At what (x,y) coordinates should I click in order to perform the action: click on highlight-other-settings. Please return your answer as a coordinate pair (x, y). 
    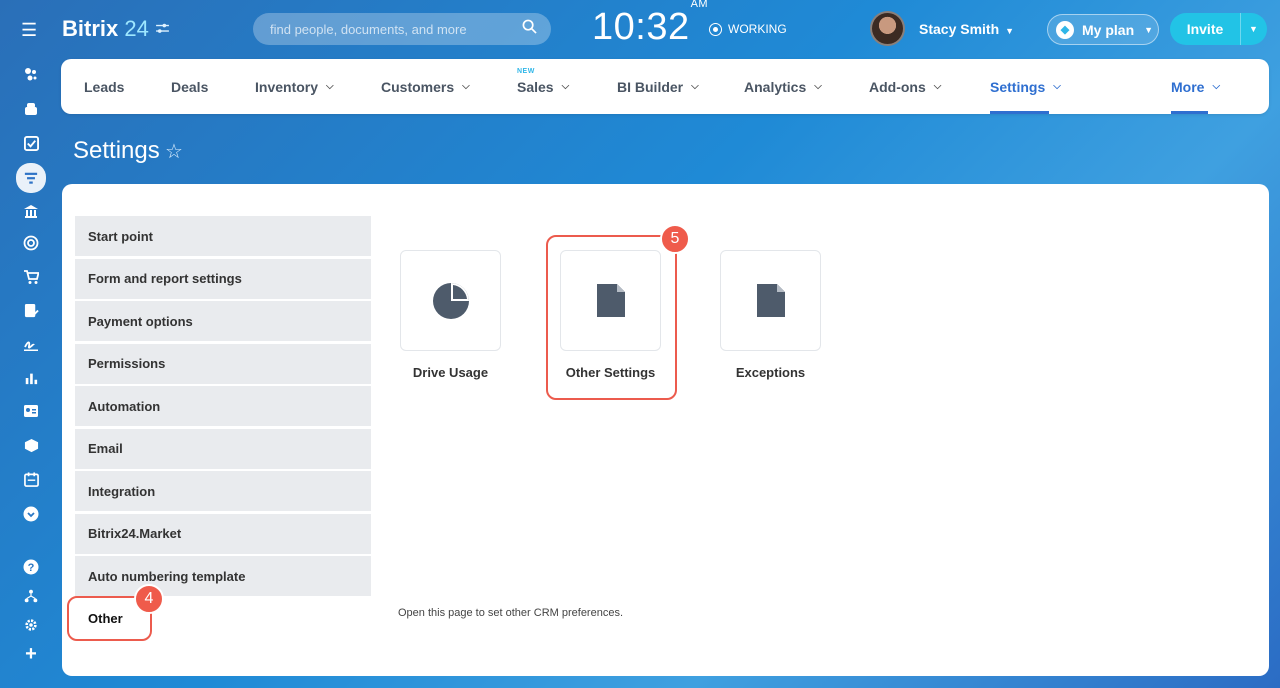
    Looking at the image, I should click on (611, 317).